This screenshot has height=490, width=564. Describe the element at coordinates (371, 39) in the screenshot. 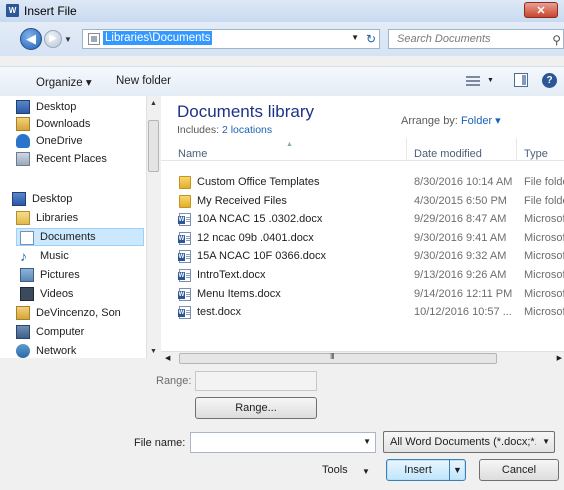

I see `refresh-icon: ↻` at that location.